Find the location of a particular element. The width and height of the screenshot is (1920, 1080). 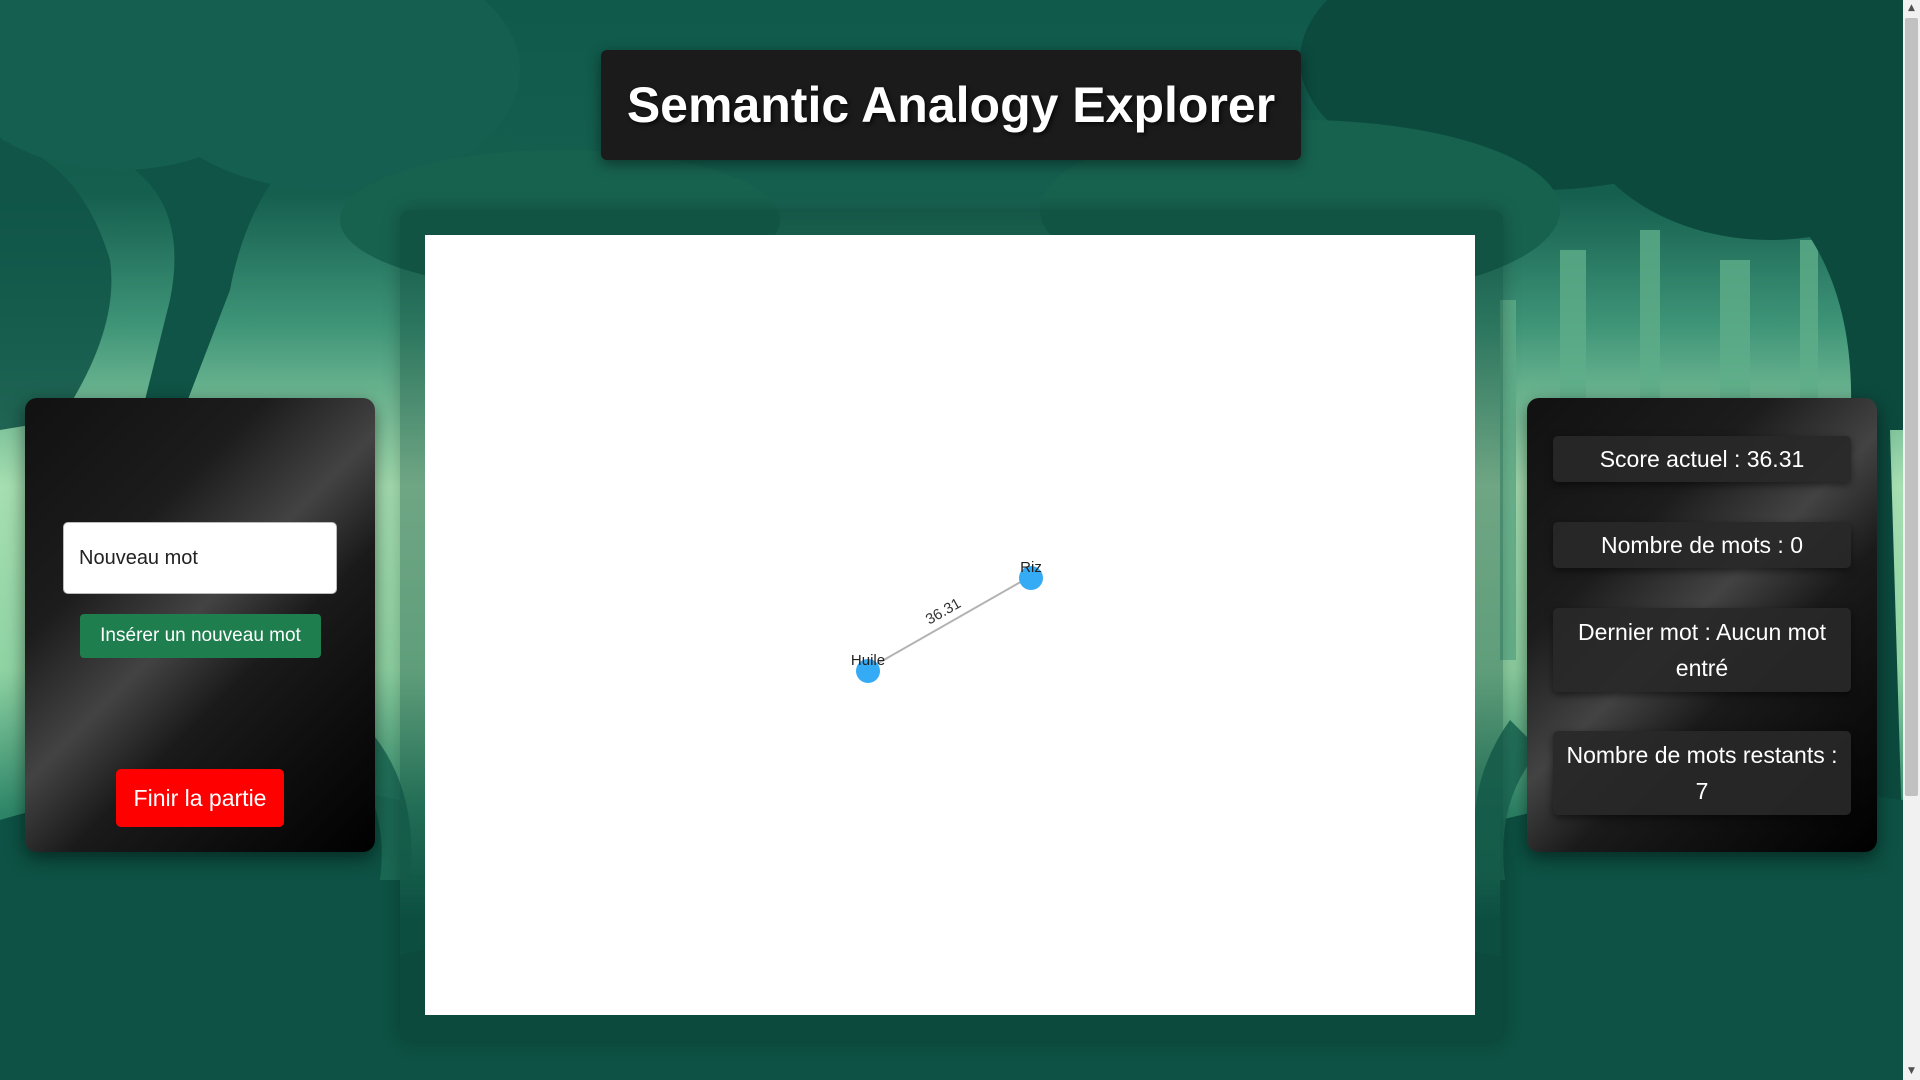

control-panel: Insérer un nouveau mot Finir la partie is located at coordinates (200, 625).